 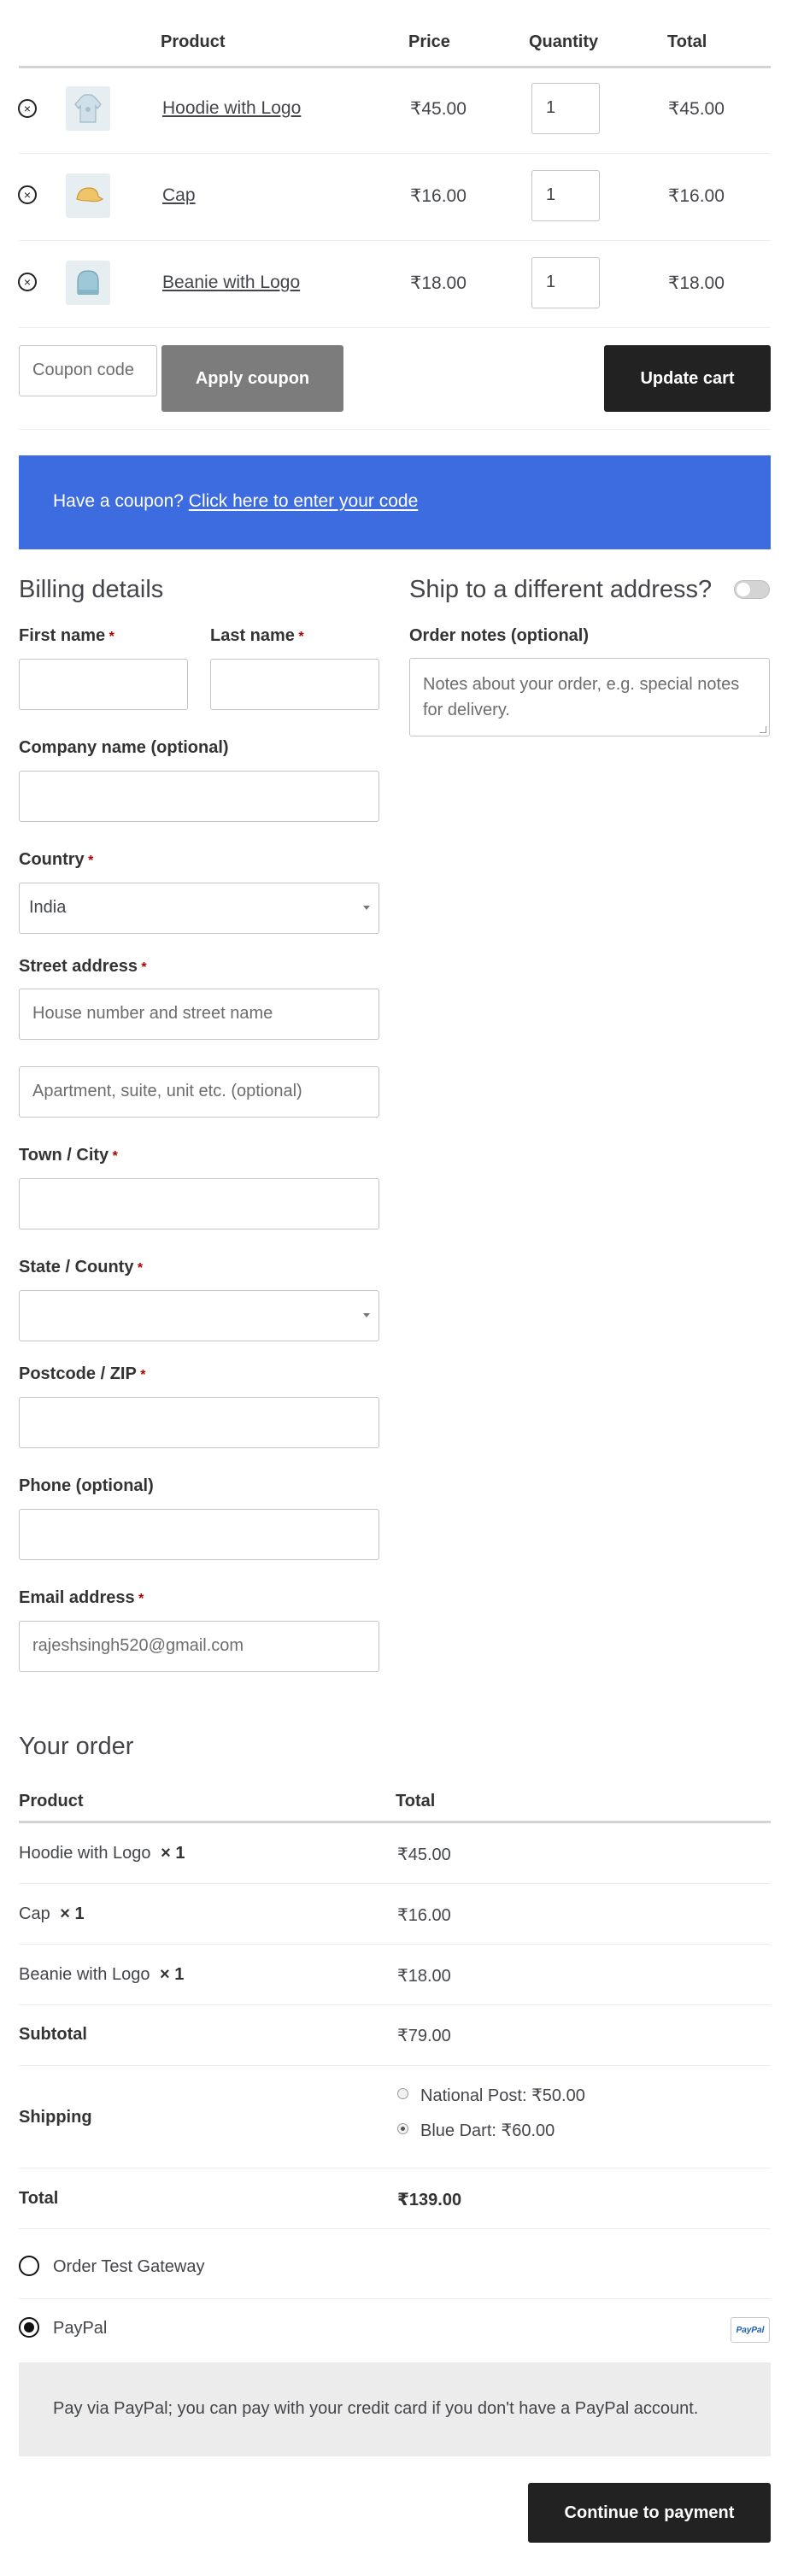 What do you see at coordinates (561, 589) in the screenshot?
I see `ship-different-address-label: Ship to a different address?` at bounding box center [561, 589].